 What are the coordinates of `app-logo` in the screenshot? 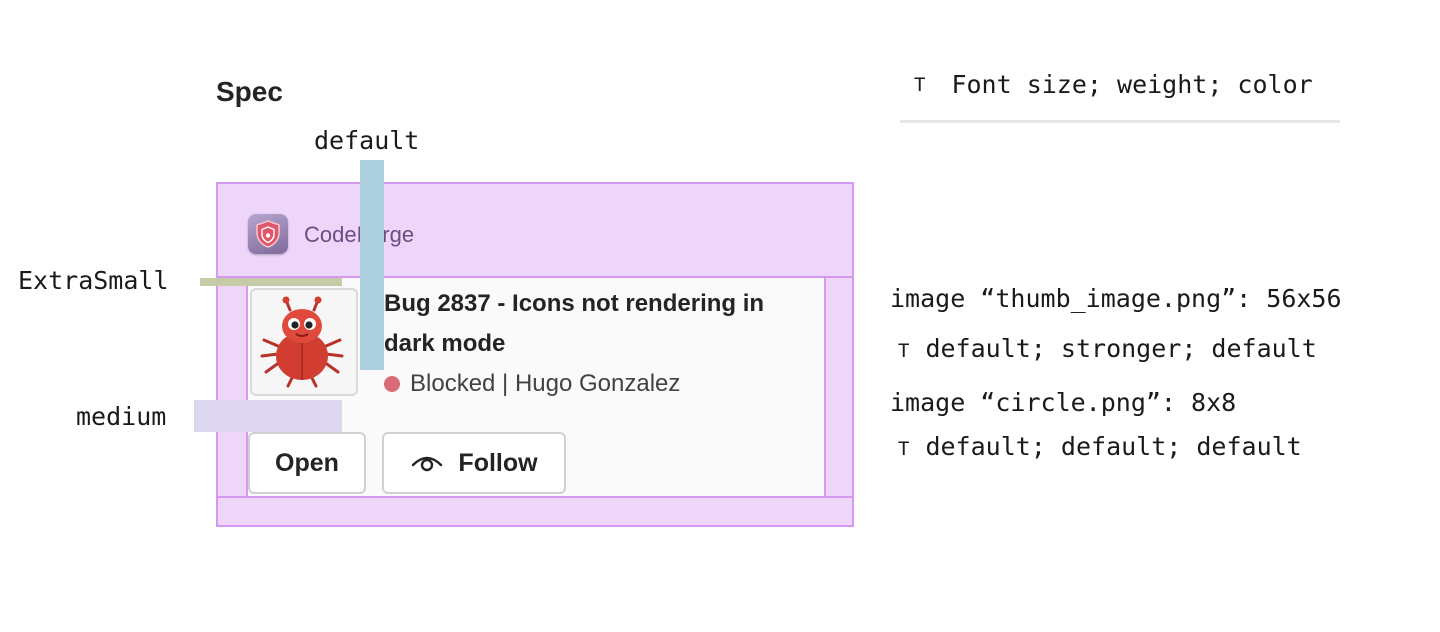 It's located at (268, 234).